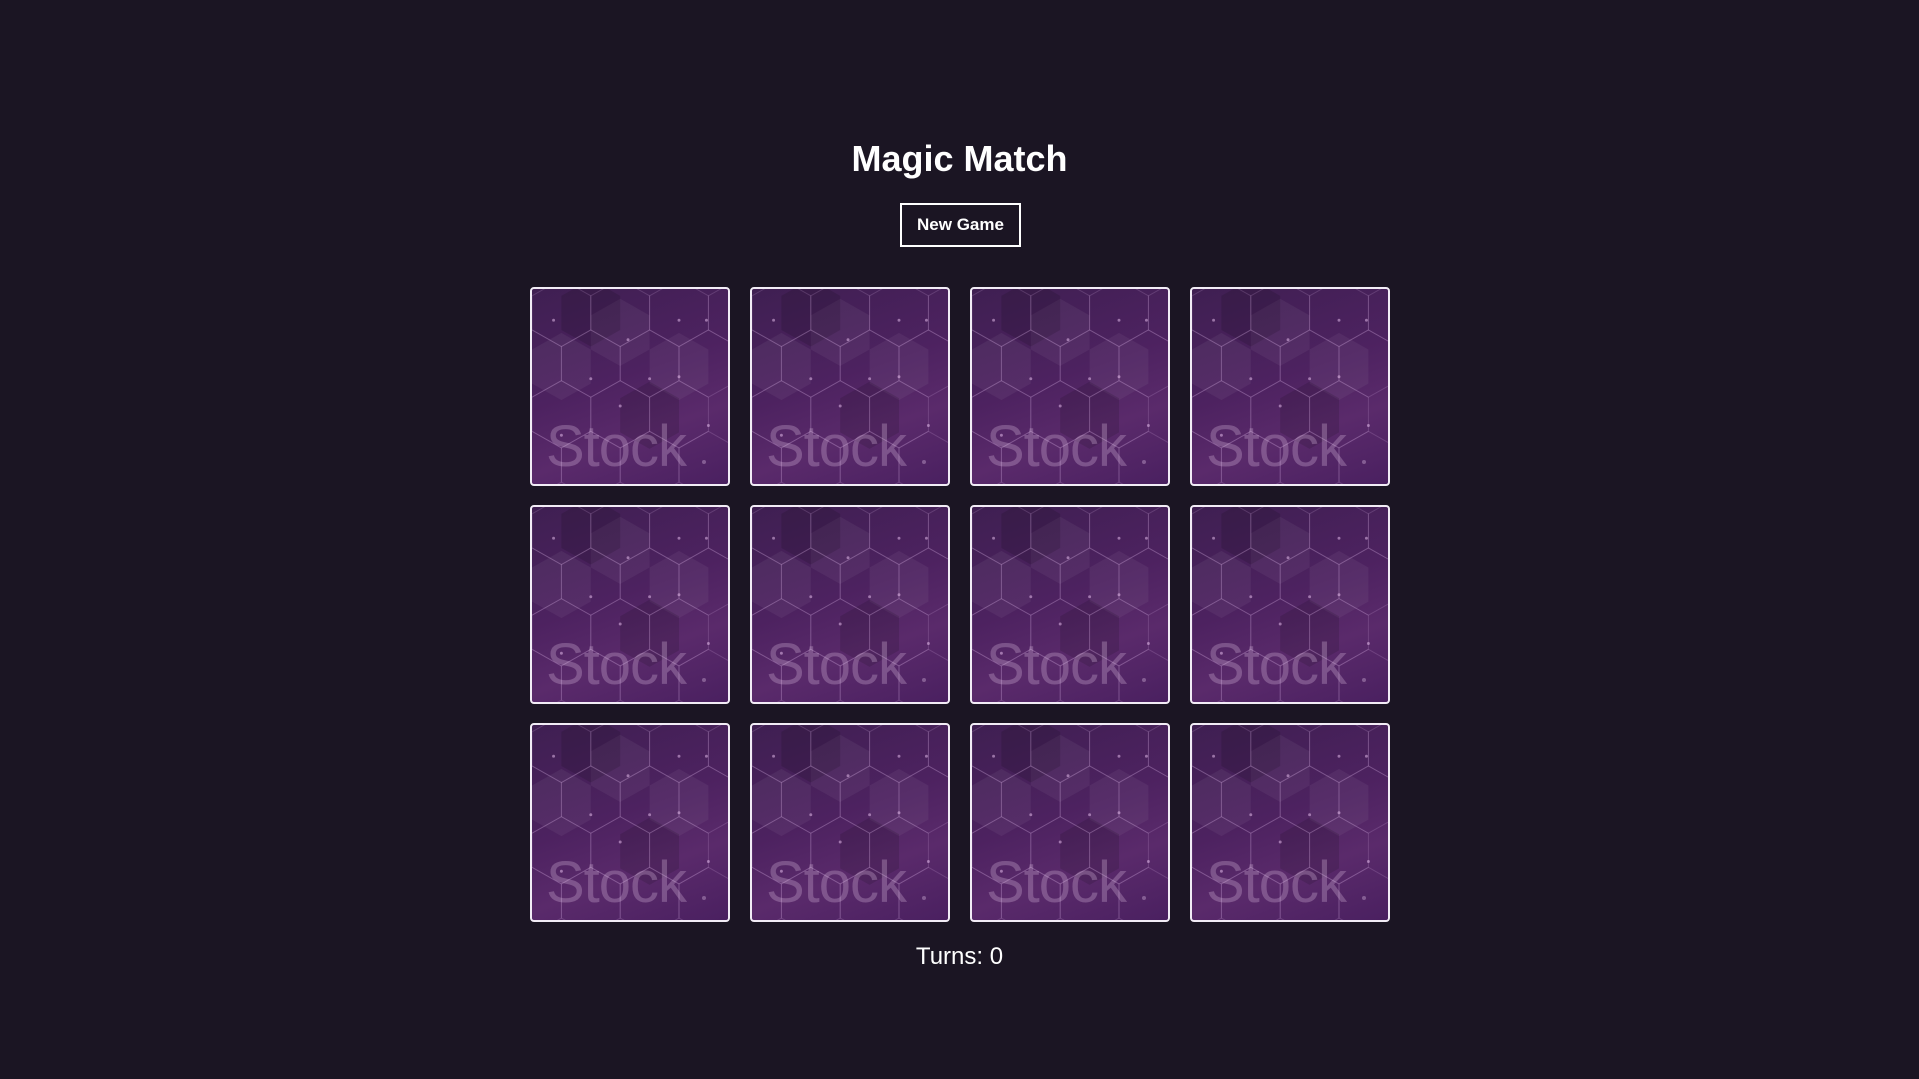 The image size is (1919, 1079). I want to click on turns-counter: Turns: 0, so click(959, 956).